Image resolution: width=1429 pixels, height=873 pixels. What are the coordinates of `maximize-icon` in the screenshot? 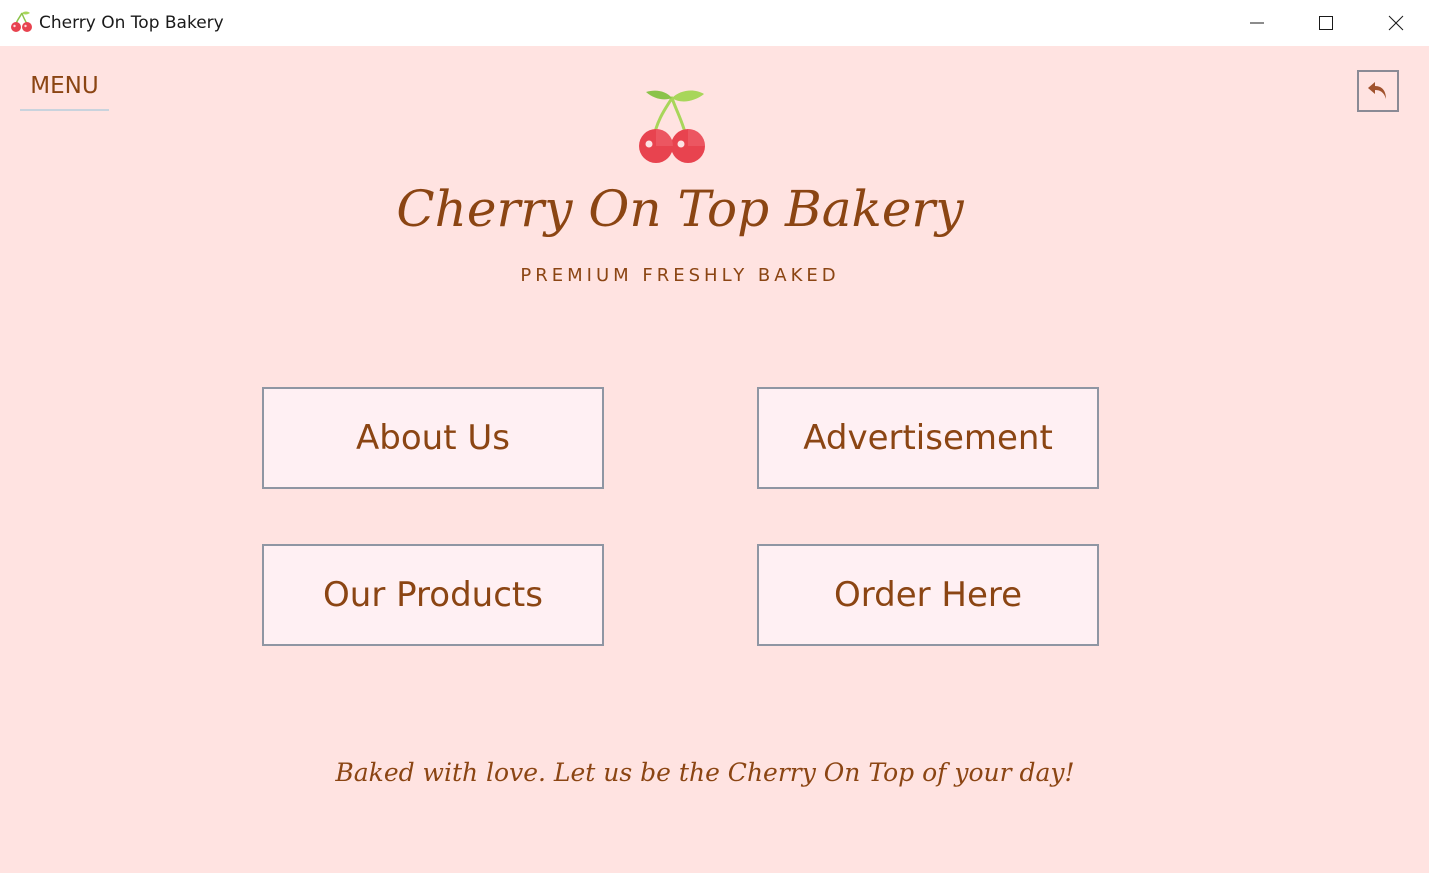 It's located at (1326, 23).